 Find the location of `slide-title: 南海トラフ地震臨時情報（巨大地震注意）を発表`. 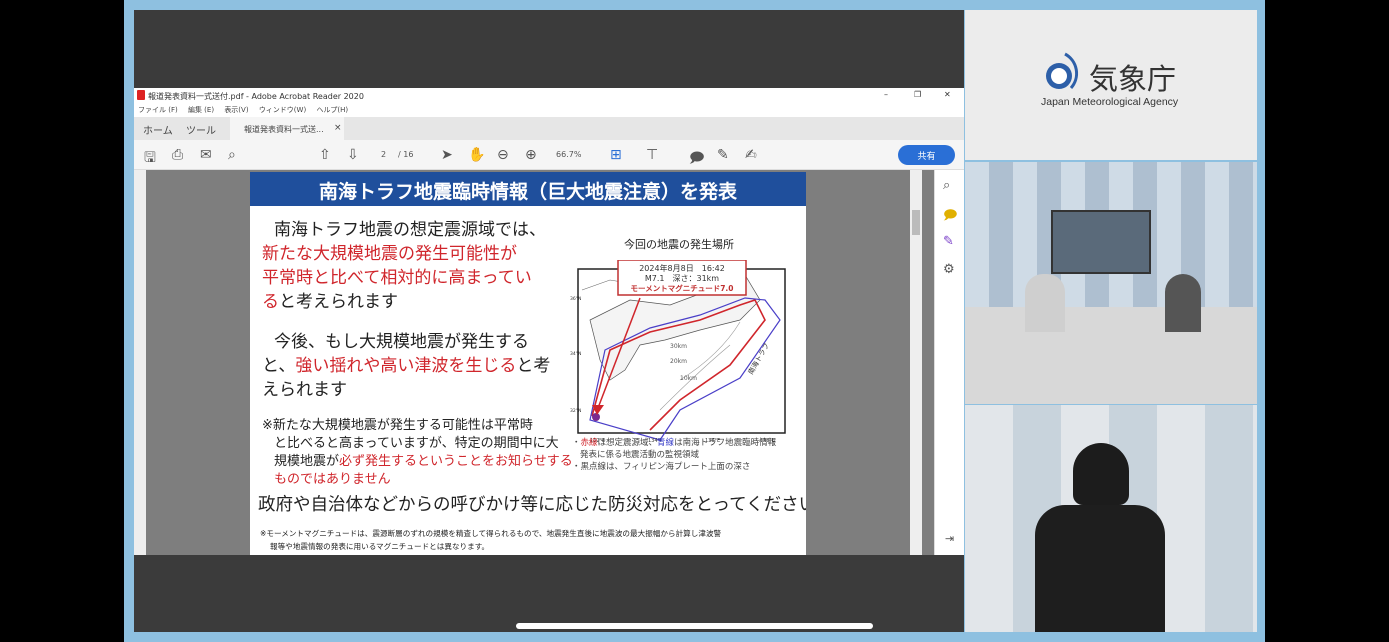

slide-title: 南海トラフ地震臨時情報（巨大地震注意）を発表 is located at coordinates (528, 189).